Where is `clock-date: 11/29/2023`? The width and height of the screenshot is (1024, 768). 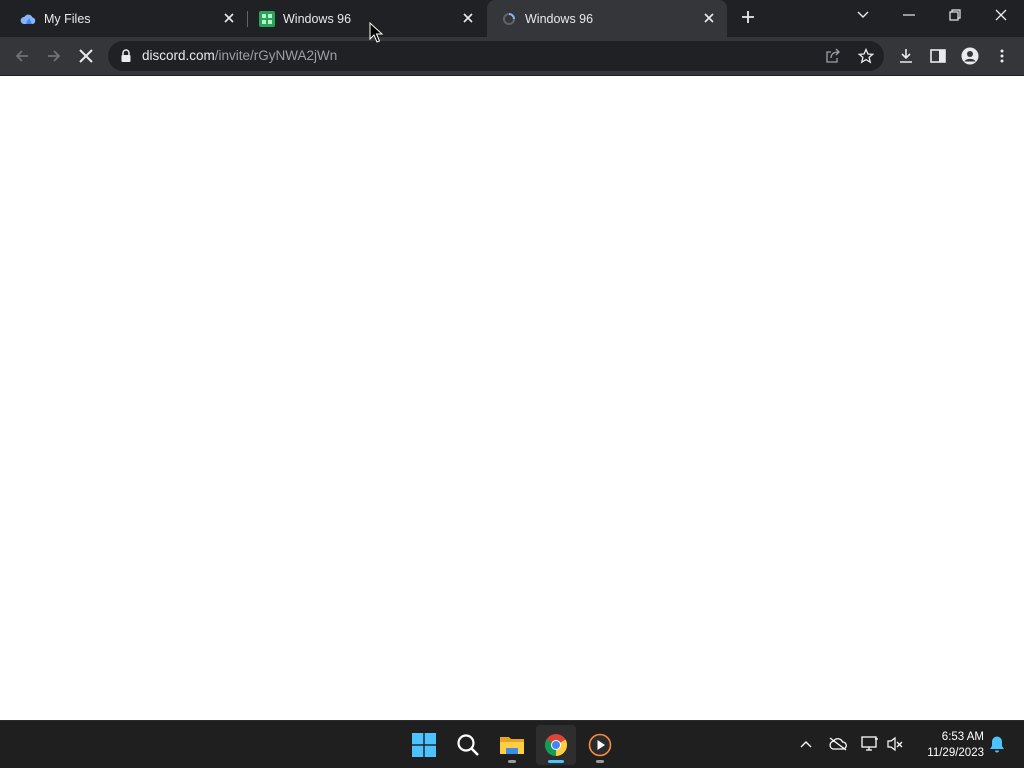
clock-date: 11/29/2023 is located at coordinates (955, 753).